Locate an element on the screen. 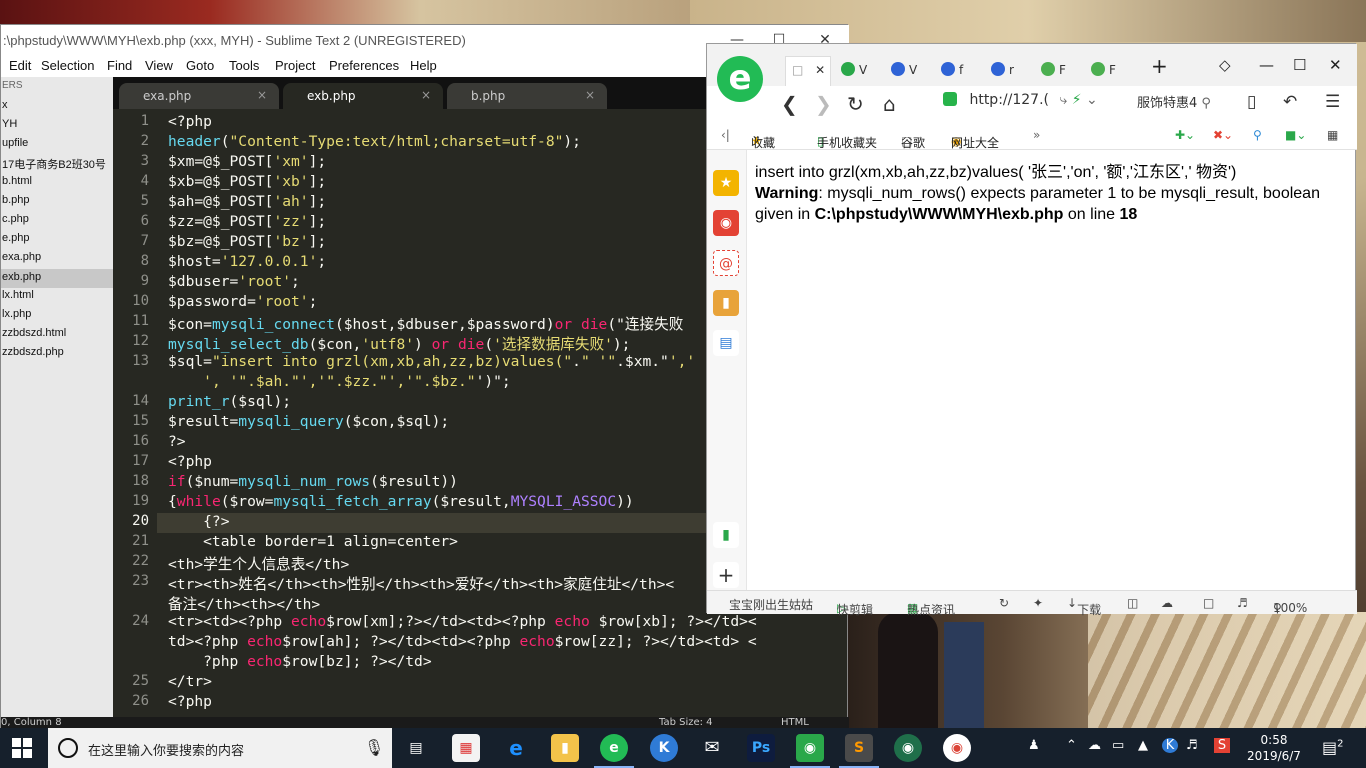 Image resolution: width=1366 pixels, height=768 pixels. tab-b: b.php × is located at coordinates (527, 96).